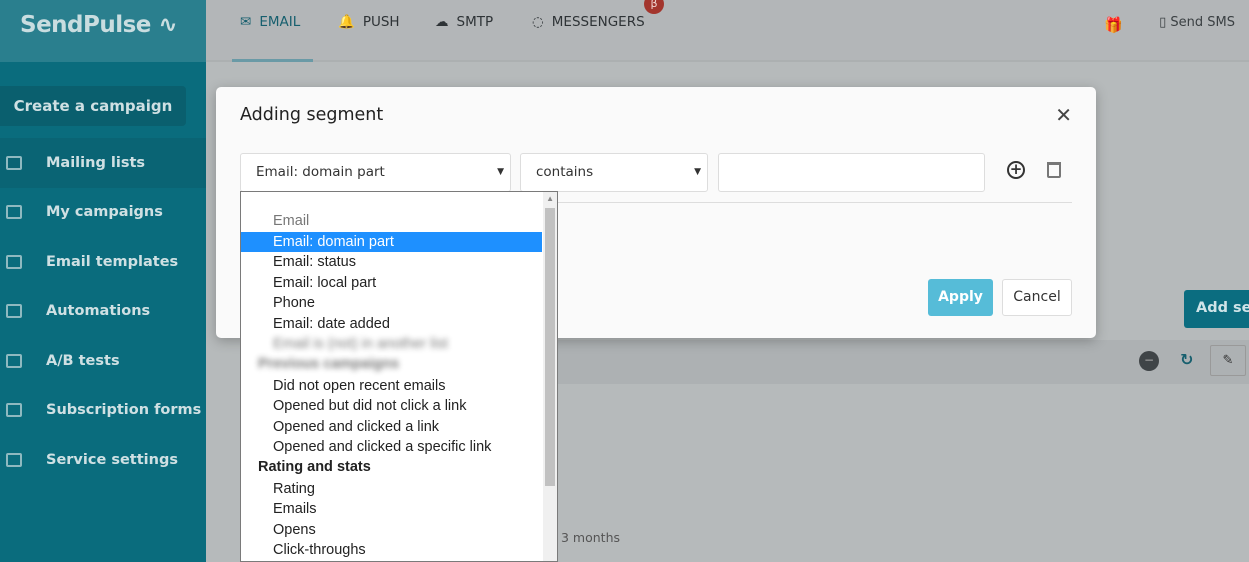  I want to click on dropdown-option: Email is (not) in another list, so click(399, 344).